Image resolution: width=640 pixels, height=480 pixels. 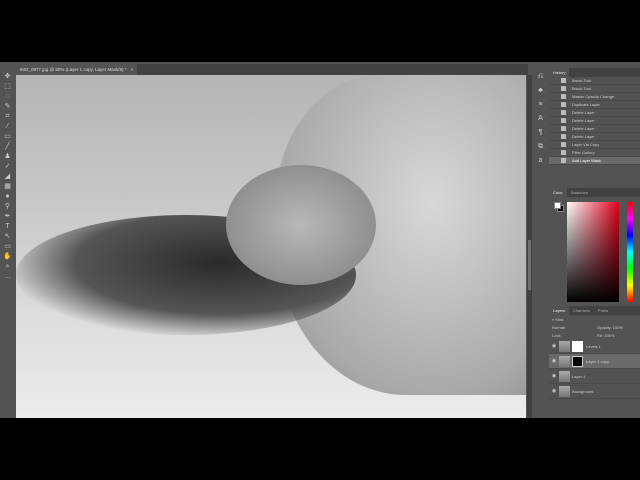 I want to click on opacity-label: Opacity:, so click(x=604, y=327).